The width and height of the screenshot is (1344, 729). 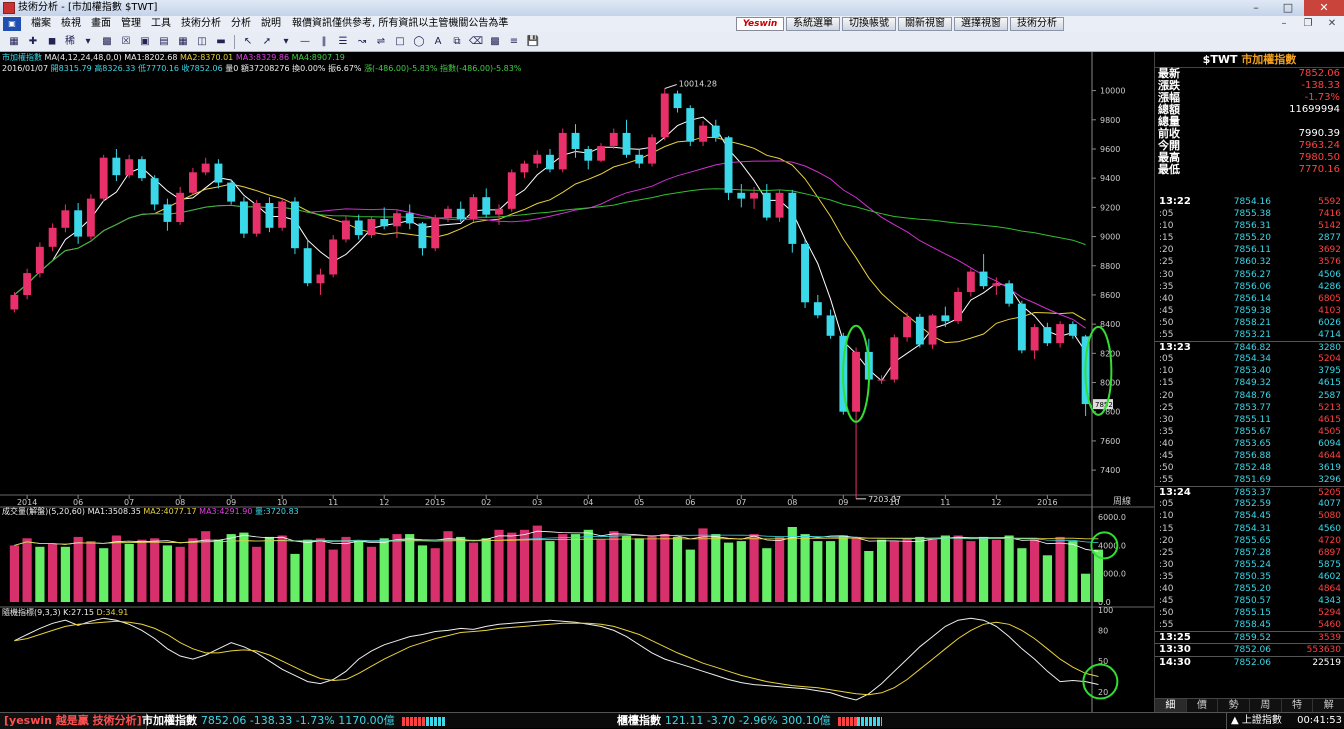 I want to click on tick-price: 7848.76, so click(x=1252, y=395).